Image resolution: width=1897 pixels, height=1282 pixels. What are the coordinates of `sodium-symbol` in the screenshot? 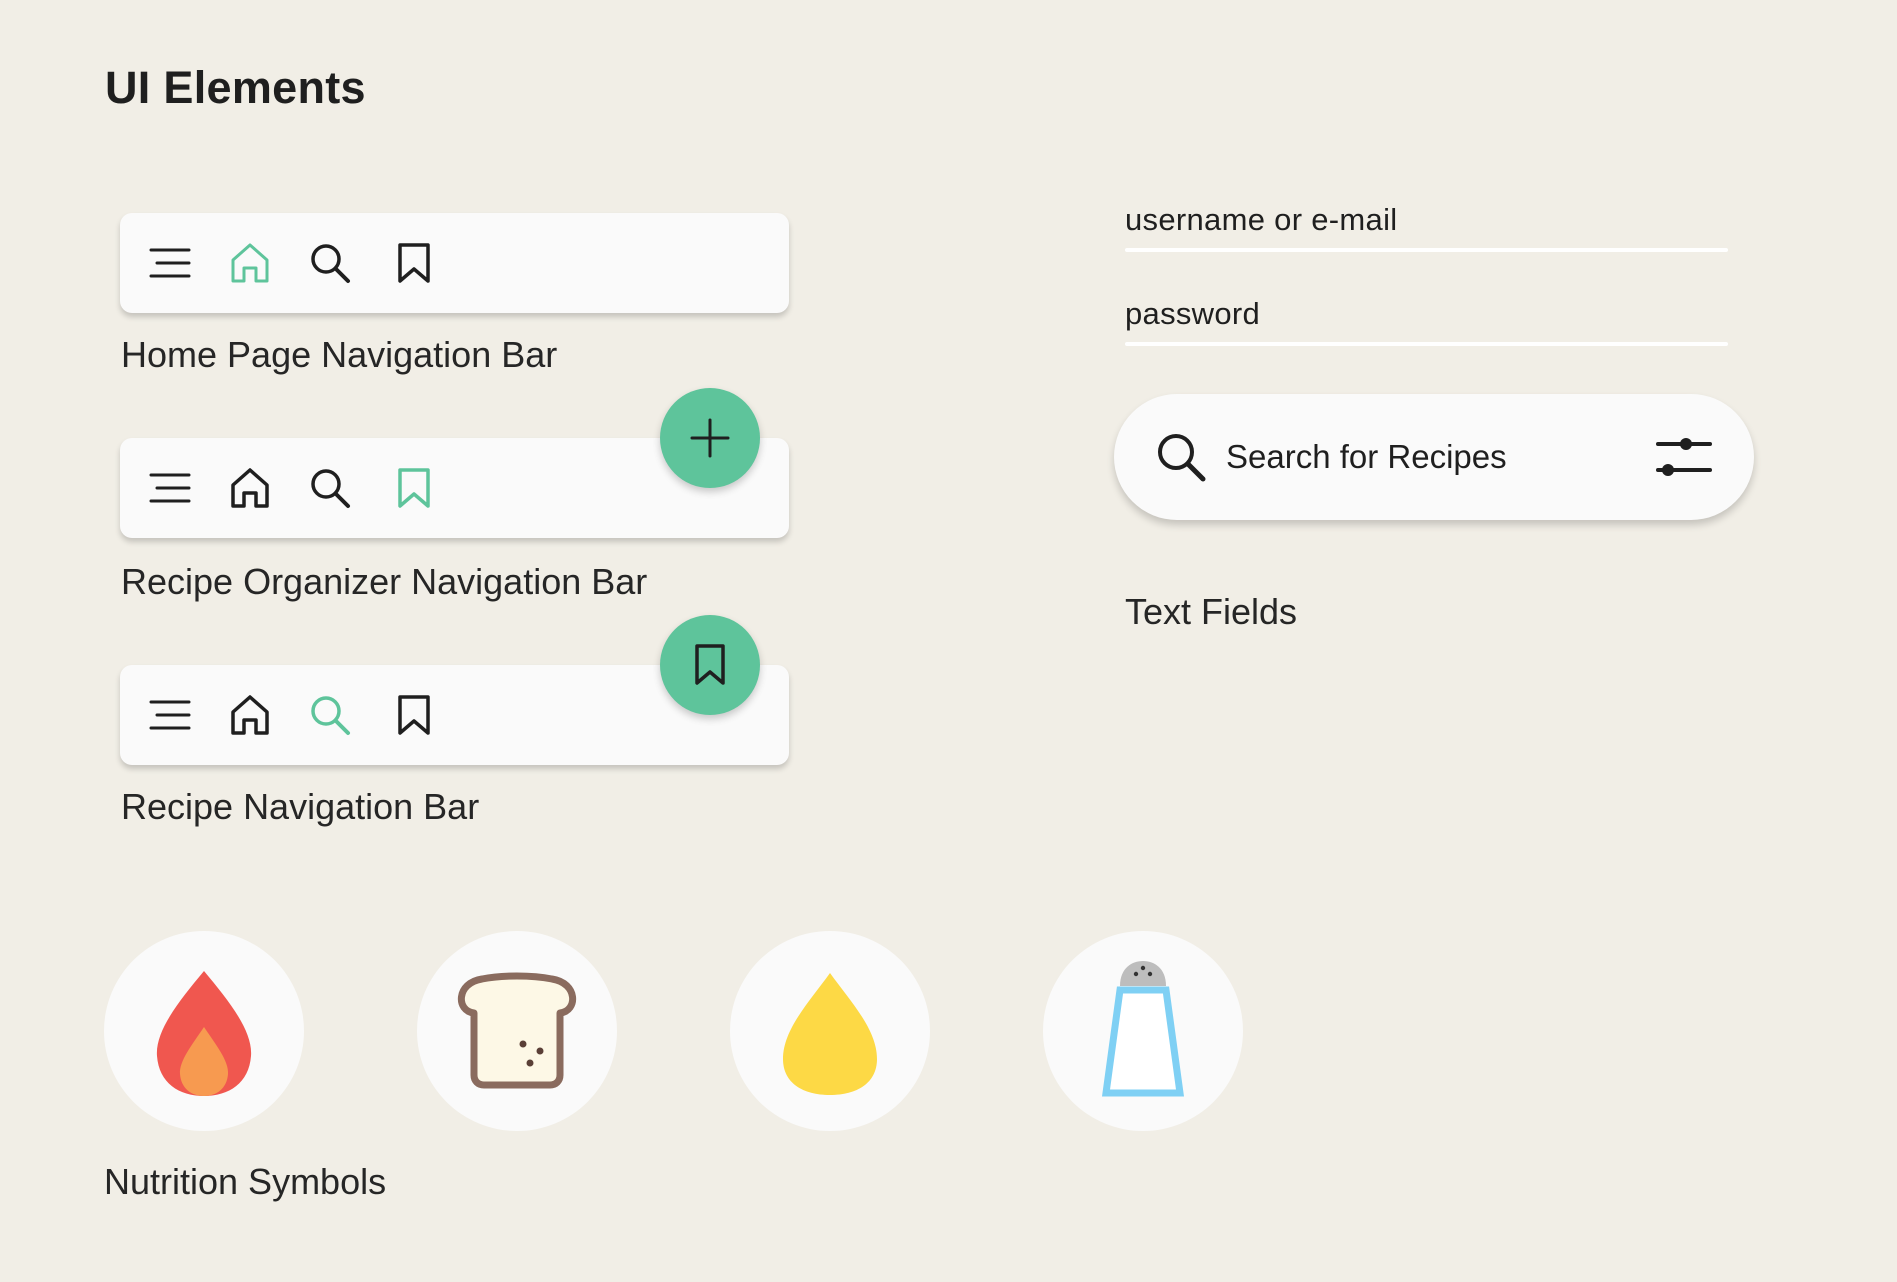 It's located at (1143, 1031).